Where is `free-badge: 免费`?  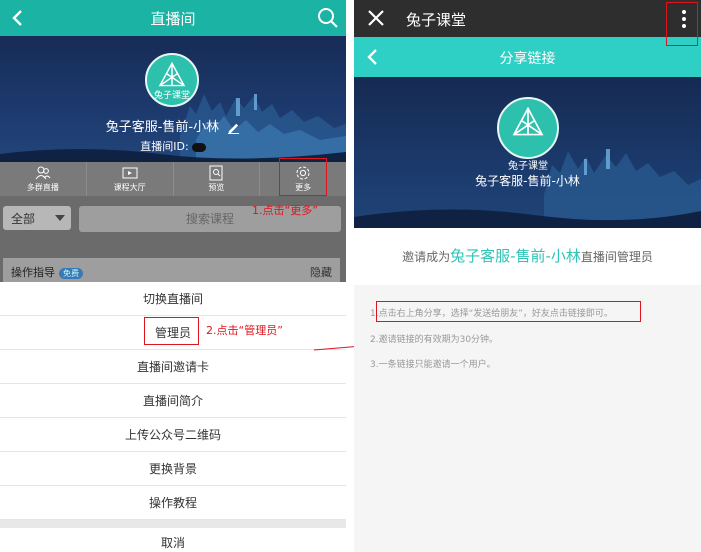
free-badge: 免费 is located at coordinates (71, 273).